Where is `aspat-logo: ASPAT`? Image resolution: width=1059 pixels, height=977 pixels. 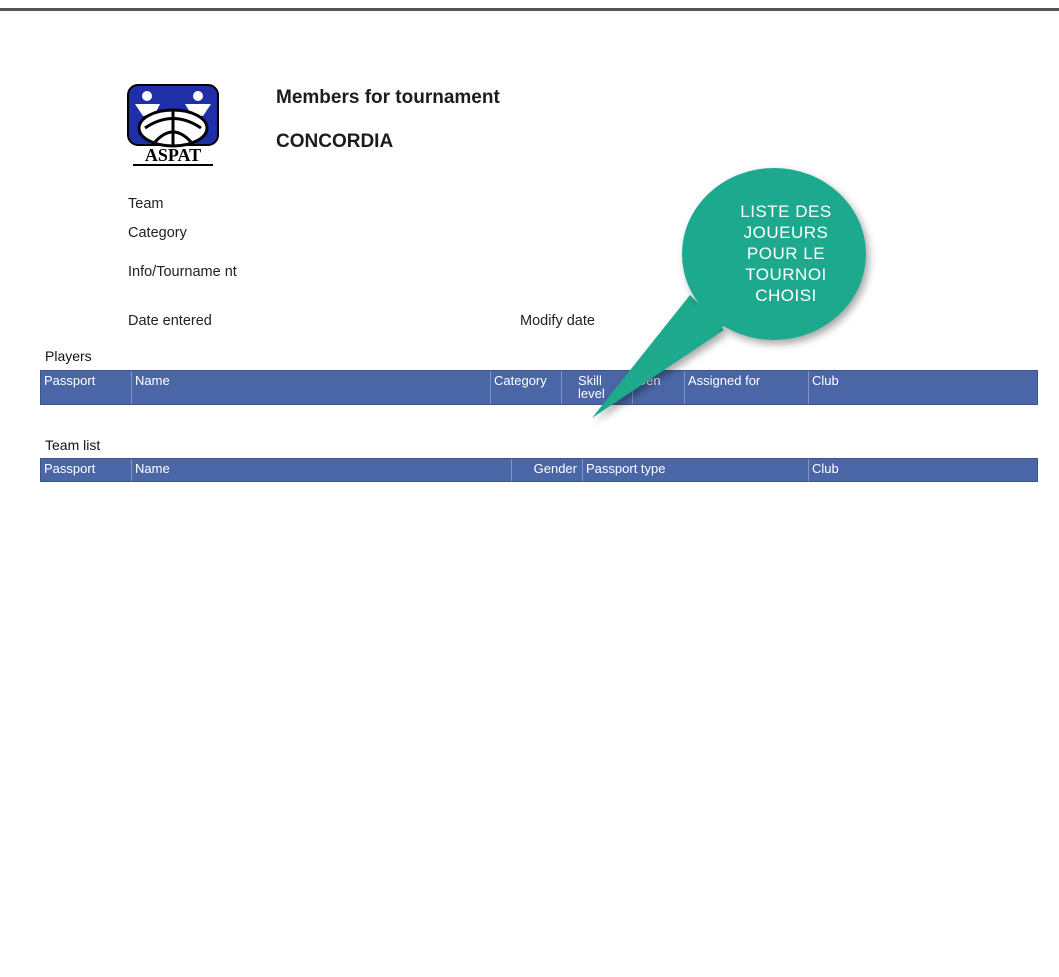
aspat-logo: ASPAT is located at coordinates (173, 125).